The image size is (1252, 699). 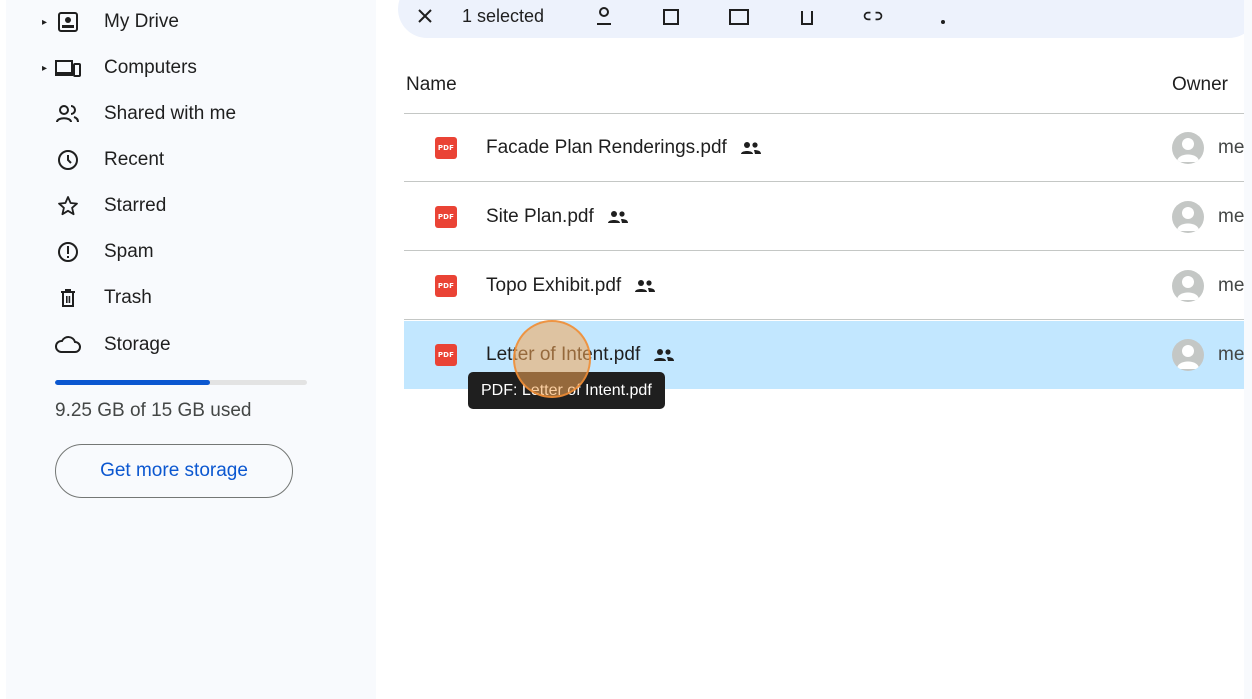 What do you see at coordinates (425, 16) in the screenshot?
I see `close-icon` at bounding box center [425, 16].